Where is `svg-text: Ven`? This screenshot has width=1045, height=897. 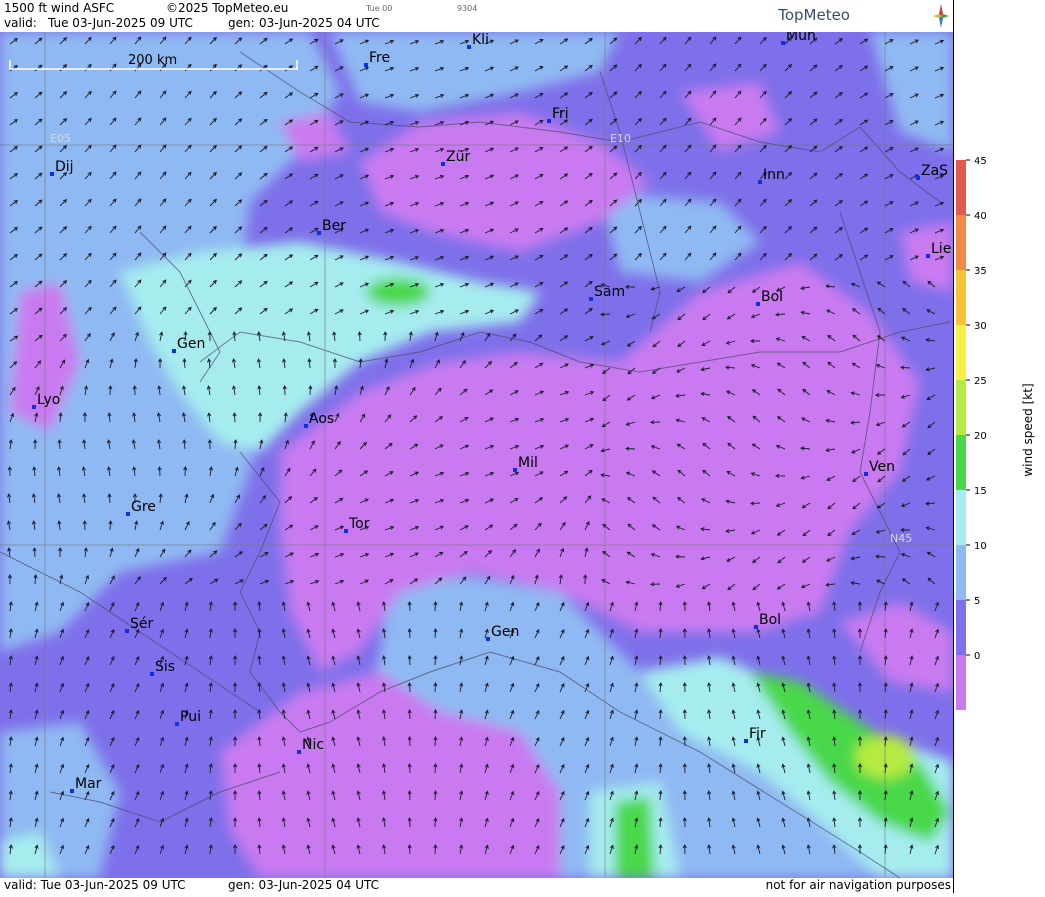
svg-text: Ven is located at coordinates (882, 467).